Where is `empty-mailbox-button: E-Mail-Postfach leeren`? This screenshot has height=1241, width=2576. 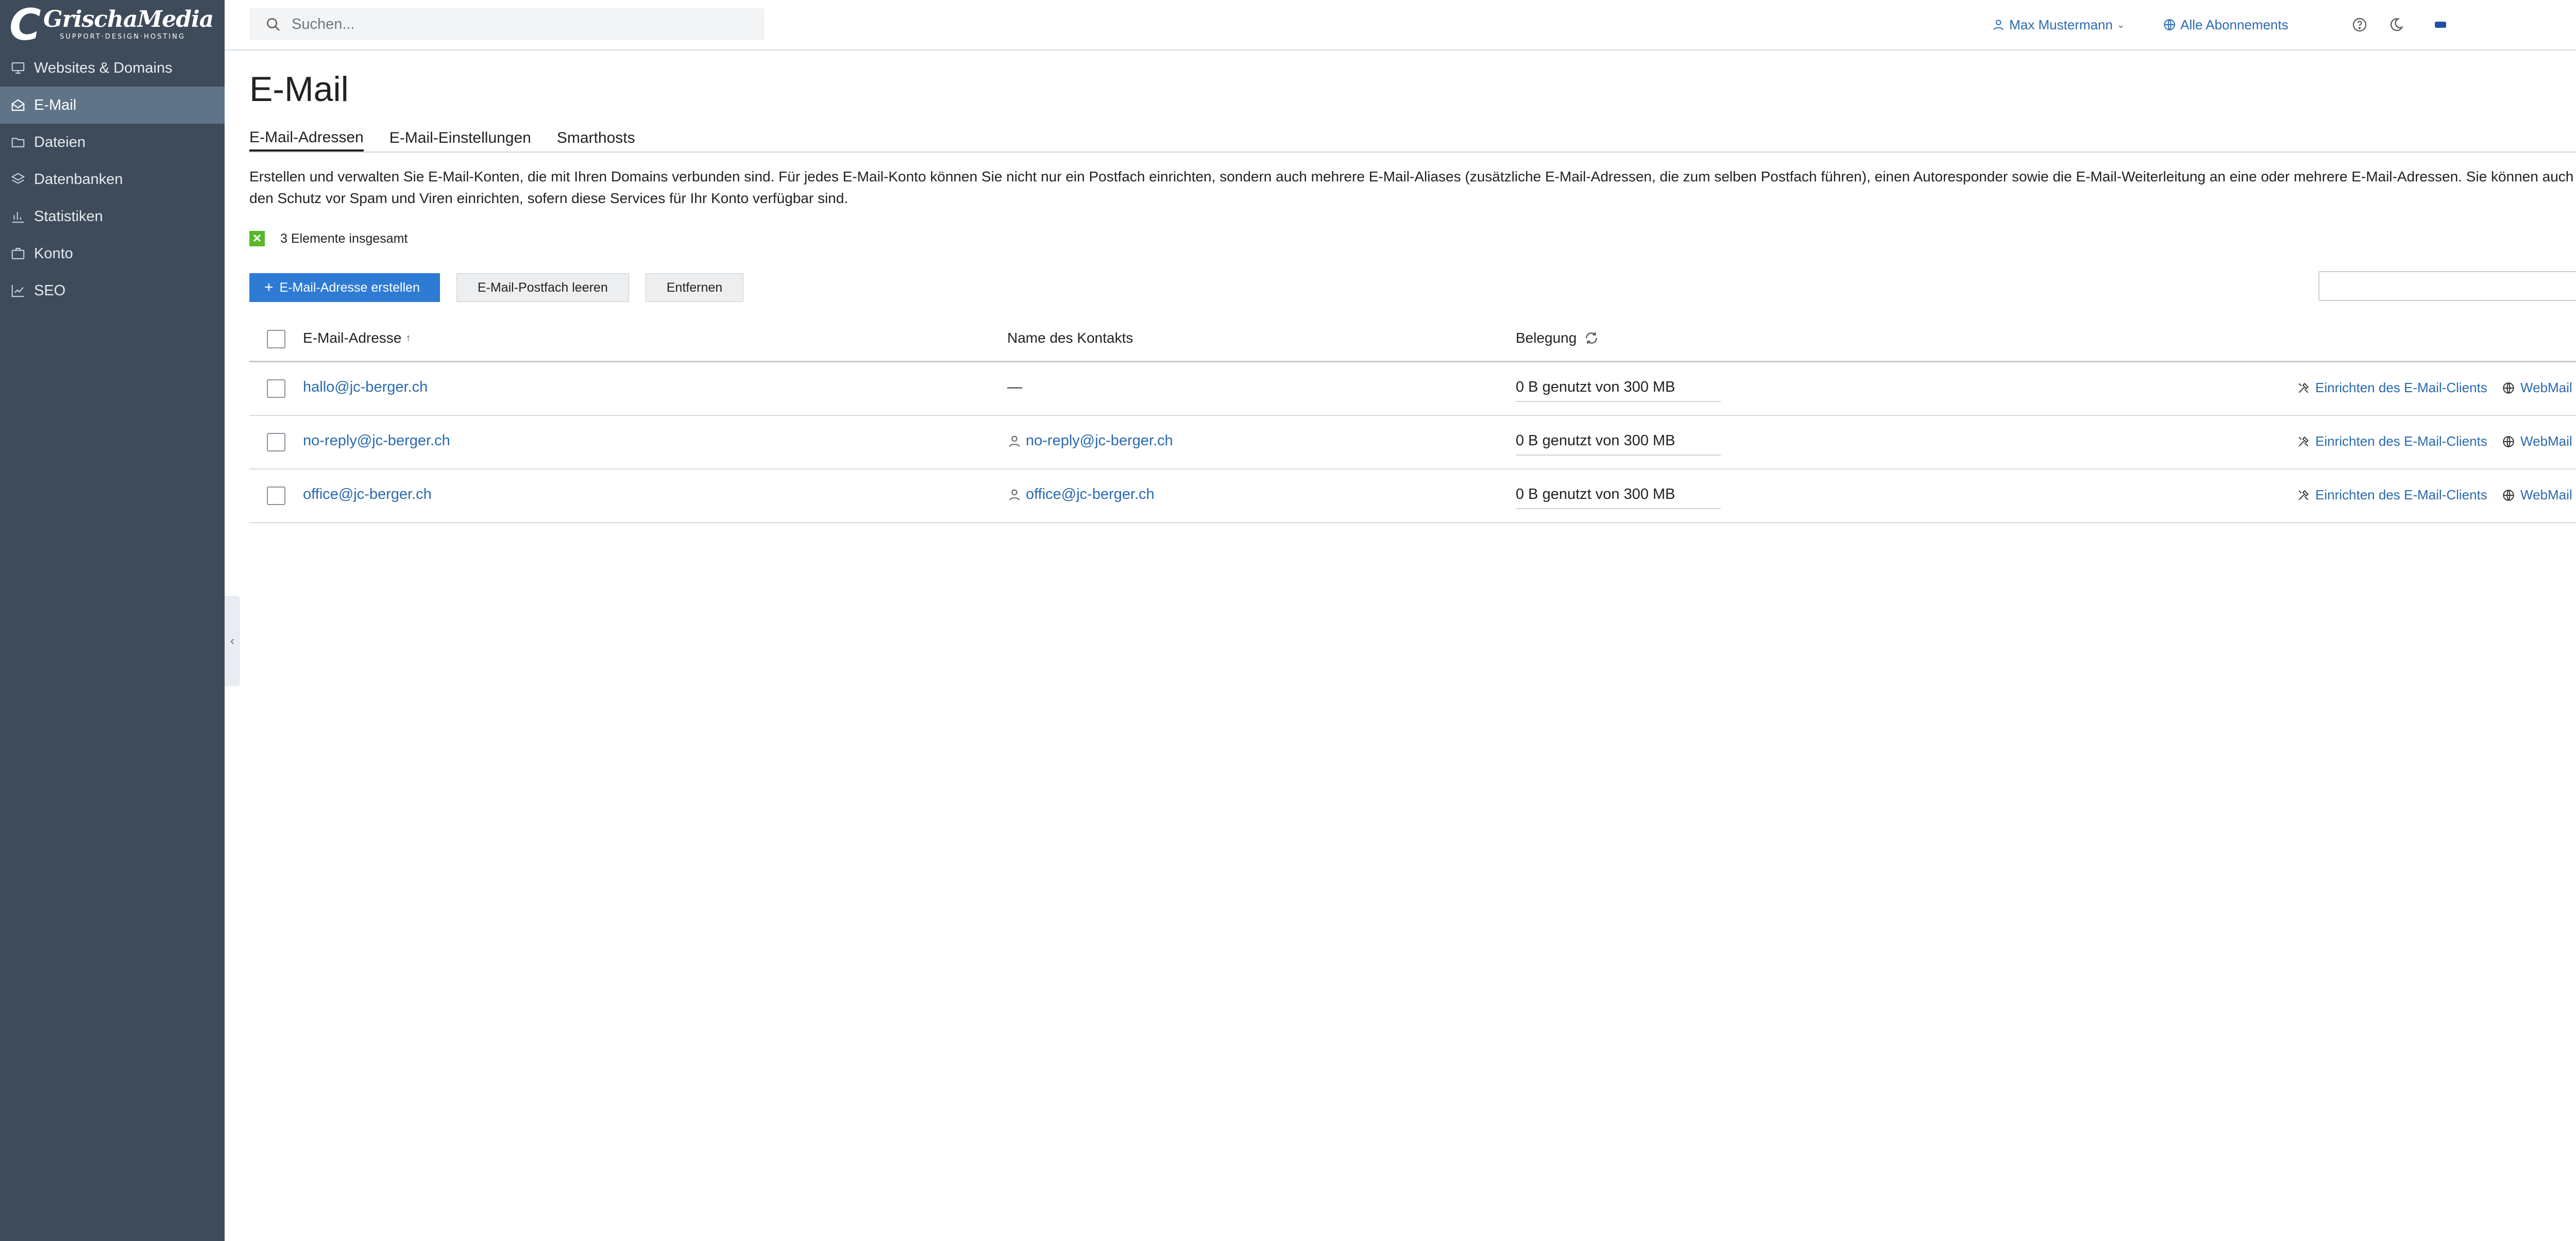 empty-mailbox-button: E-Mail-Postfach leeren is located at coordinates (543, 287).